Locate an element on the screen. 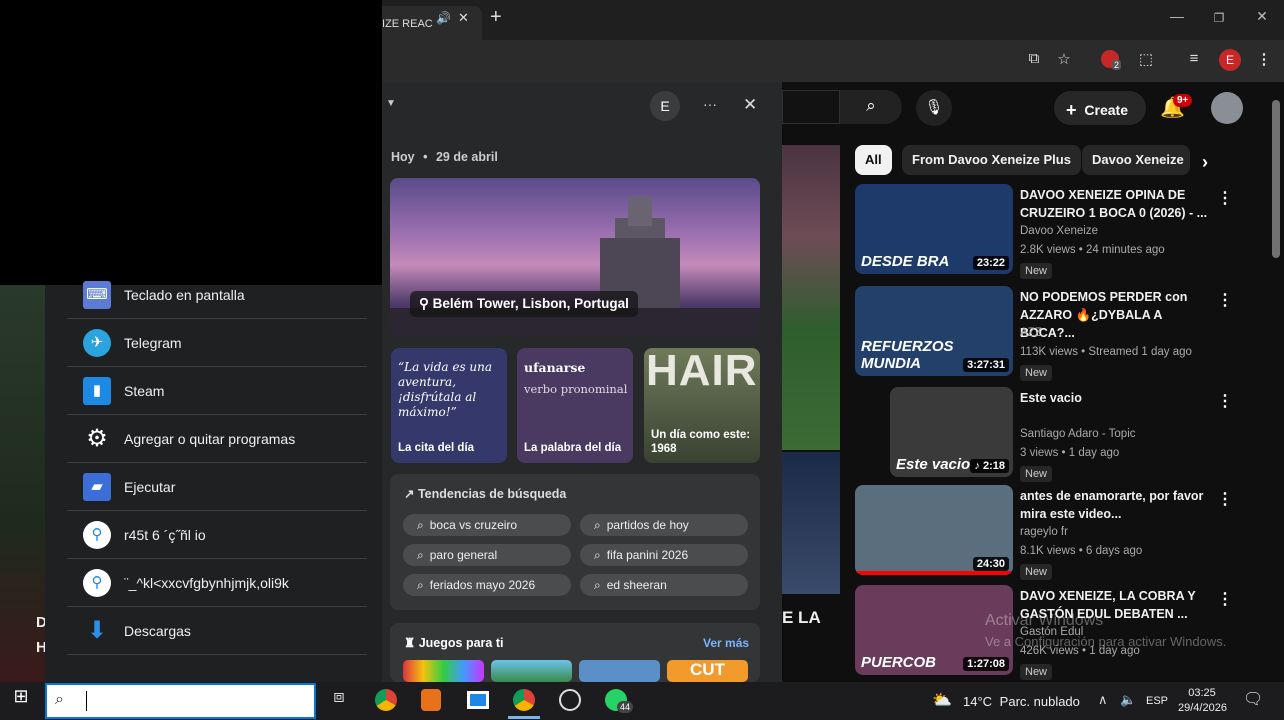 Image resolution: width=1284 pixels, height=720 pixels. puzzle-icon: ⬚ is located at coordinates (1146, 61).